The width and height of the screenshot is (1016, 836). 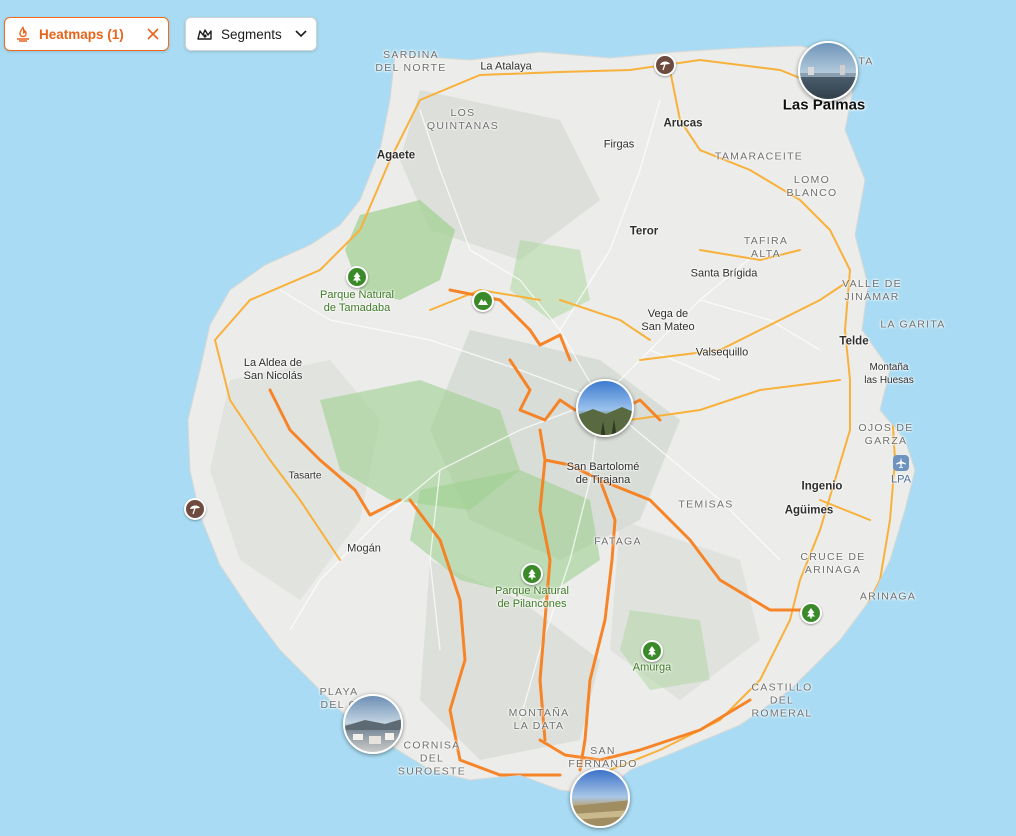 What do you see at coordinates (812, 186) in the screenshot?
I see `area-label: LOMO BLANCO` at bounding box center [812, 186].